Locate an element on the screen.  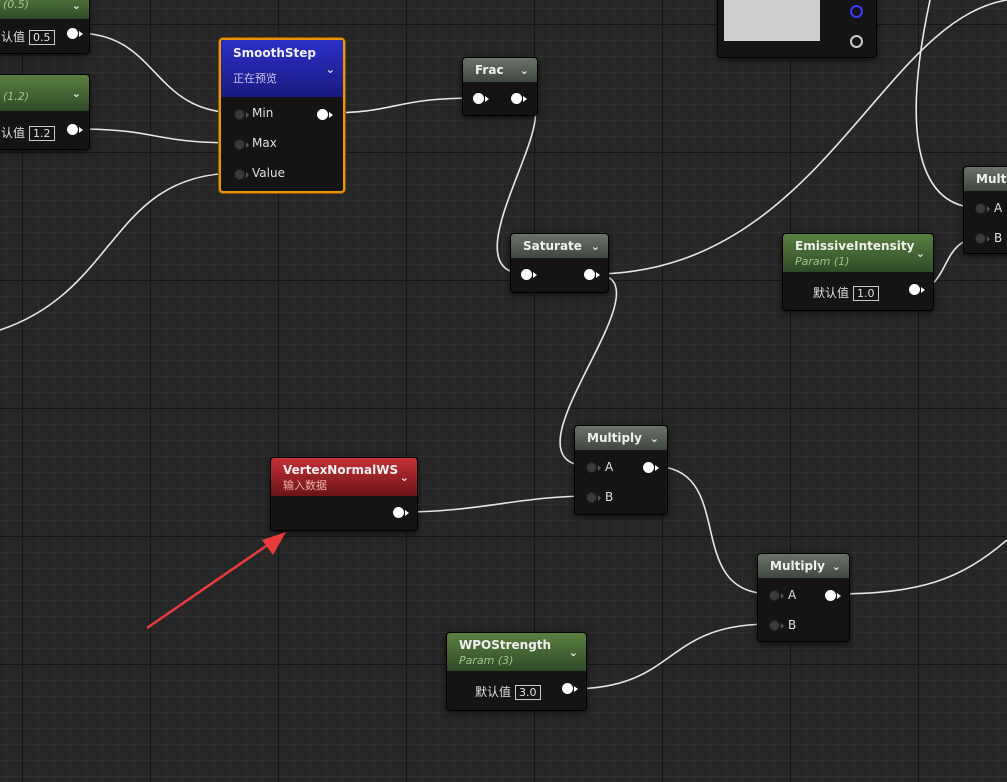
wire-param1-to-max is located at coordinates (157, 136).